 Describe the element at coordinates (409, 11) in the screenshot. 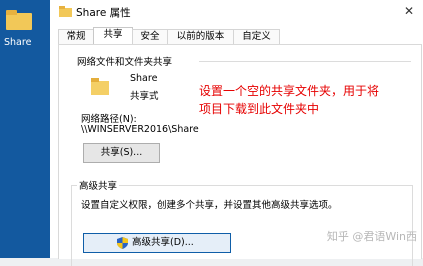

I see `close-icon: ✕` at that location.